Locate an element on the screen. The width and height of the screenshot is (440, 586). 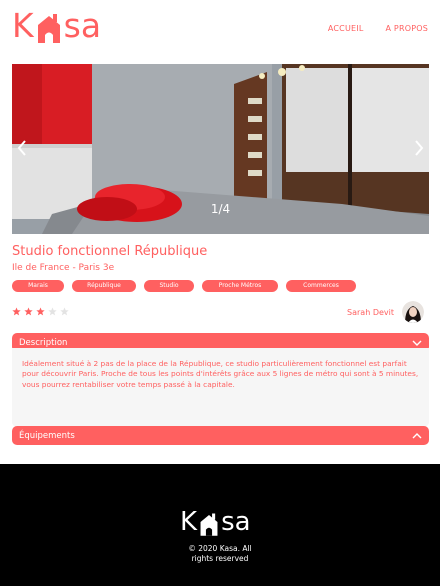
equipments-collapse: Équipements is located at coordinates (220, 435).